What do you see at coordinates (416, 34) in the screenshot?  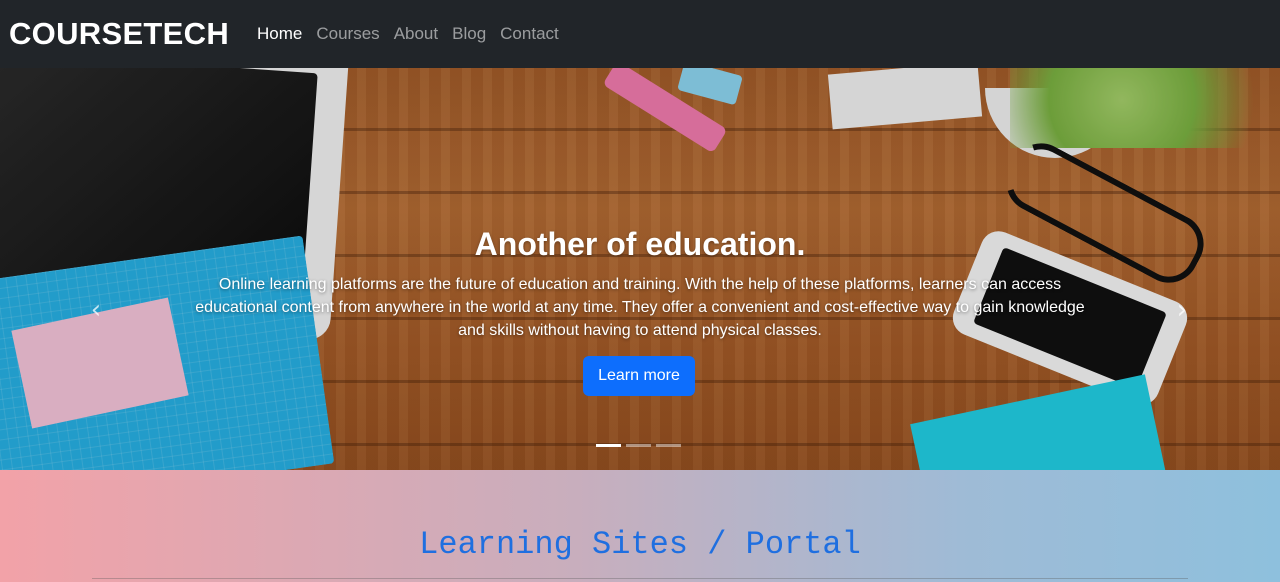 I see `nav-link-about: About` at bounding box center [416, 34].